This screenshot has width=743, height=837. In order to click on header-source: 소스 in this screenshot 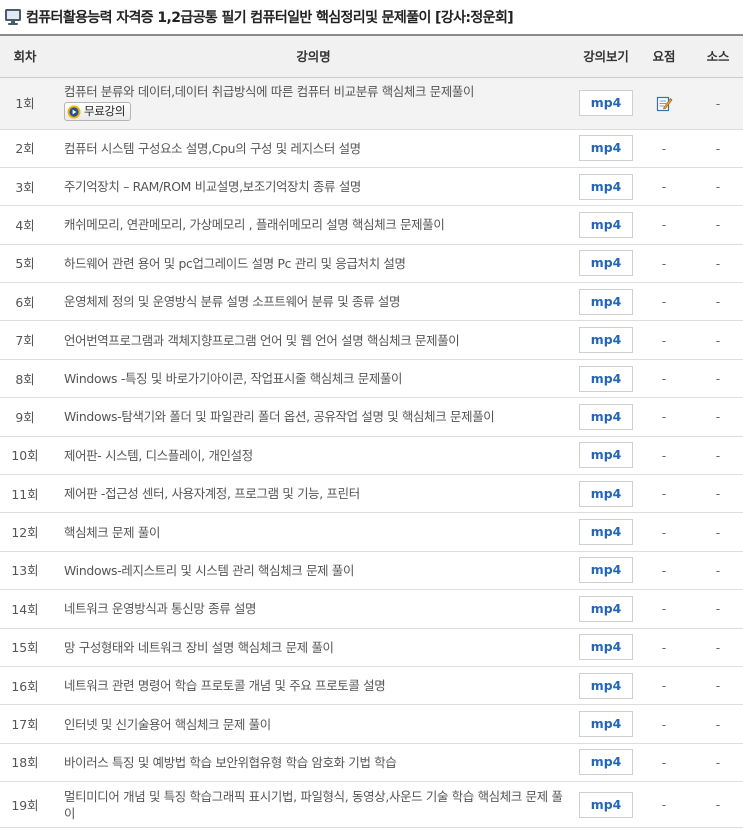, I will do `click(718, 56)`.